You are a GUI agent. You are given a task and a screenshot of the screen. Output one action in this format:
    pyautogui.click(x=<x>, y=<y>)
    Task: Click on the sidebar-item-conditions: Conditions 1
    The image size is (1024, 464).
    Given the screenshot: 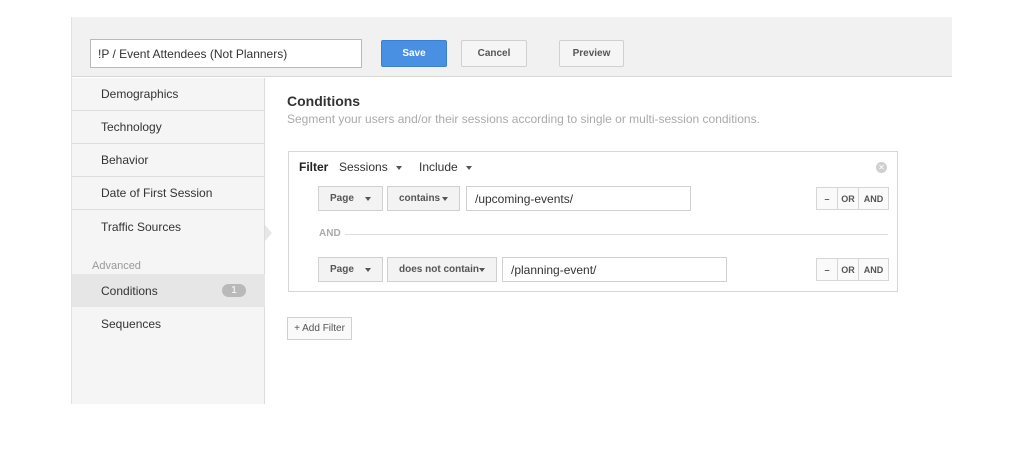 What is the action you would take?
    pyautogui.click(x=168, y=290)
    